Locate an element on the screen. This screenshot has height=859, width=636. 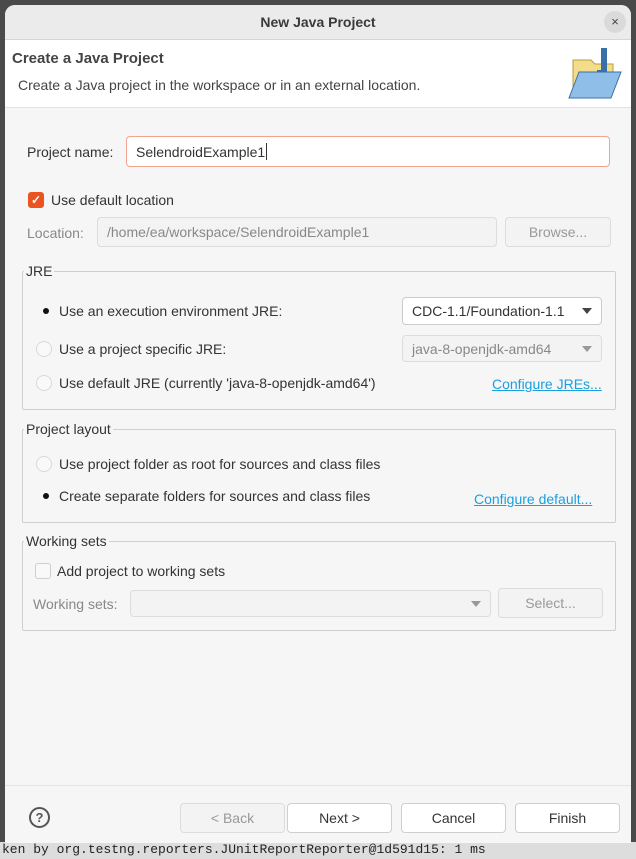
location-value: /home/ea/workspace/SelendroidExample1 is located at coordinates (238, 232).